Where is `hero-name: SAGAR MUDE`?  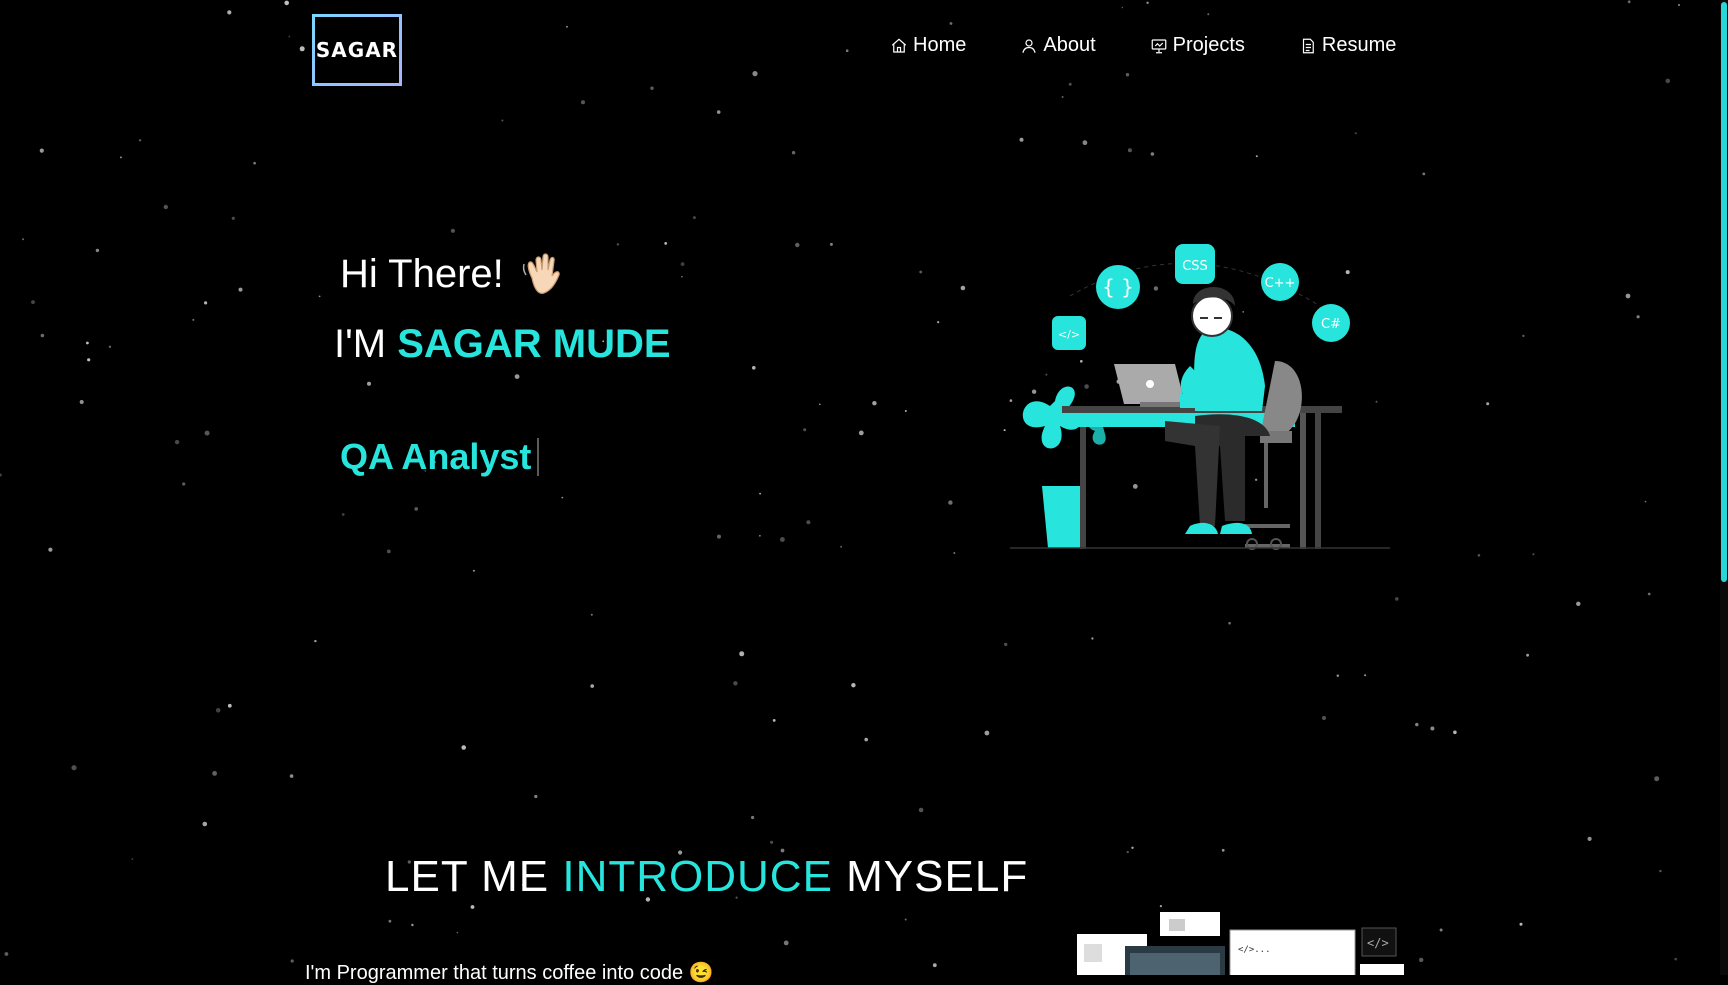 hero-name: SAGAR MUDE is located at coordinates (534, 344).